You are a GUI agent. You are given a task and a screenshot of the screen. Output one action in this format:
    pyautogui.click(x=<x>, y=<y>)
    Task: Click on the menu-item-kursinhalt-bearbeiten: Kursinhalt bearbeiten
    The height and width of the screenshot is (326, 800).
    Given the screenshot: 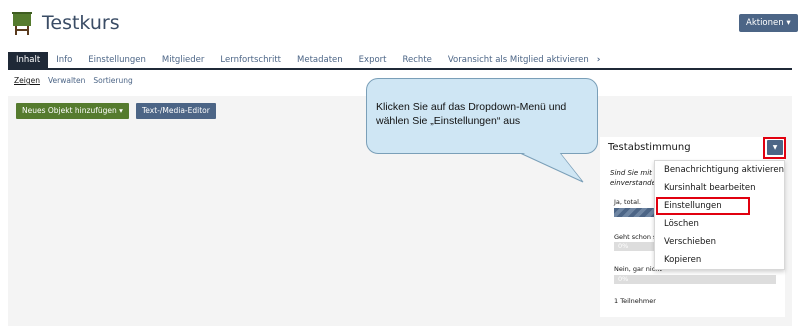 What is the action you would take?
    pyautogui.click(x=709, y=188)
    